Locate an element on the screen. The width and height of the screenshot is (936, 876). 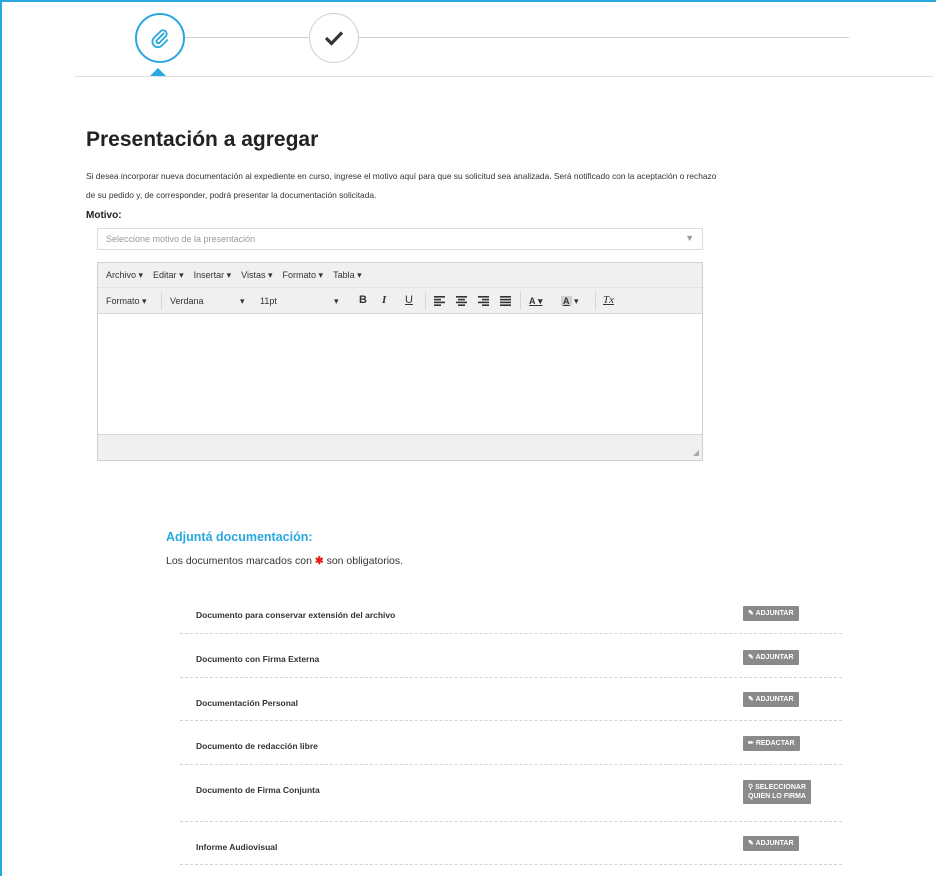
attach-section-title: Adjuntá documentación: is located at coordinates (239, 537).